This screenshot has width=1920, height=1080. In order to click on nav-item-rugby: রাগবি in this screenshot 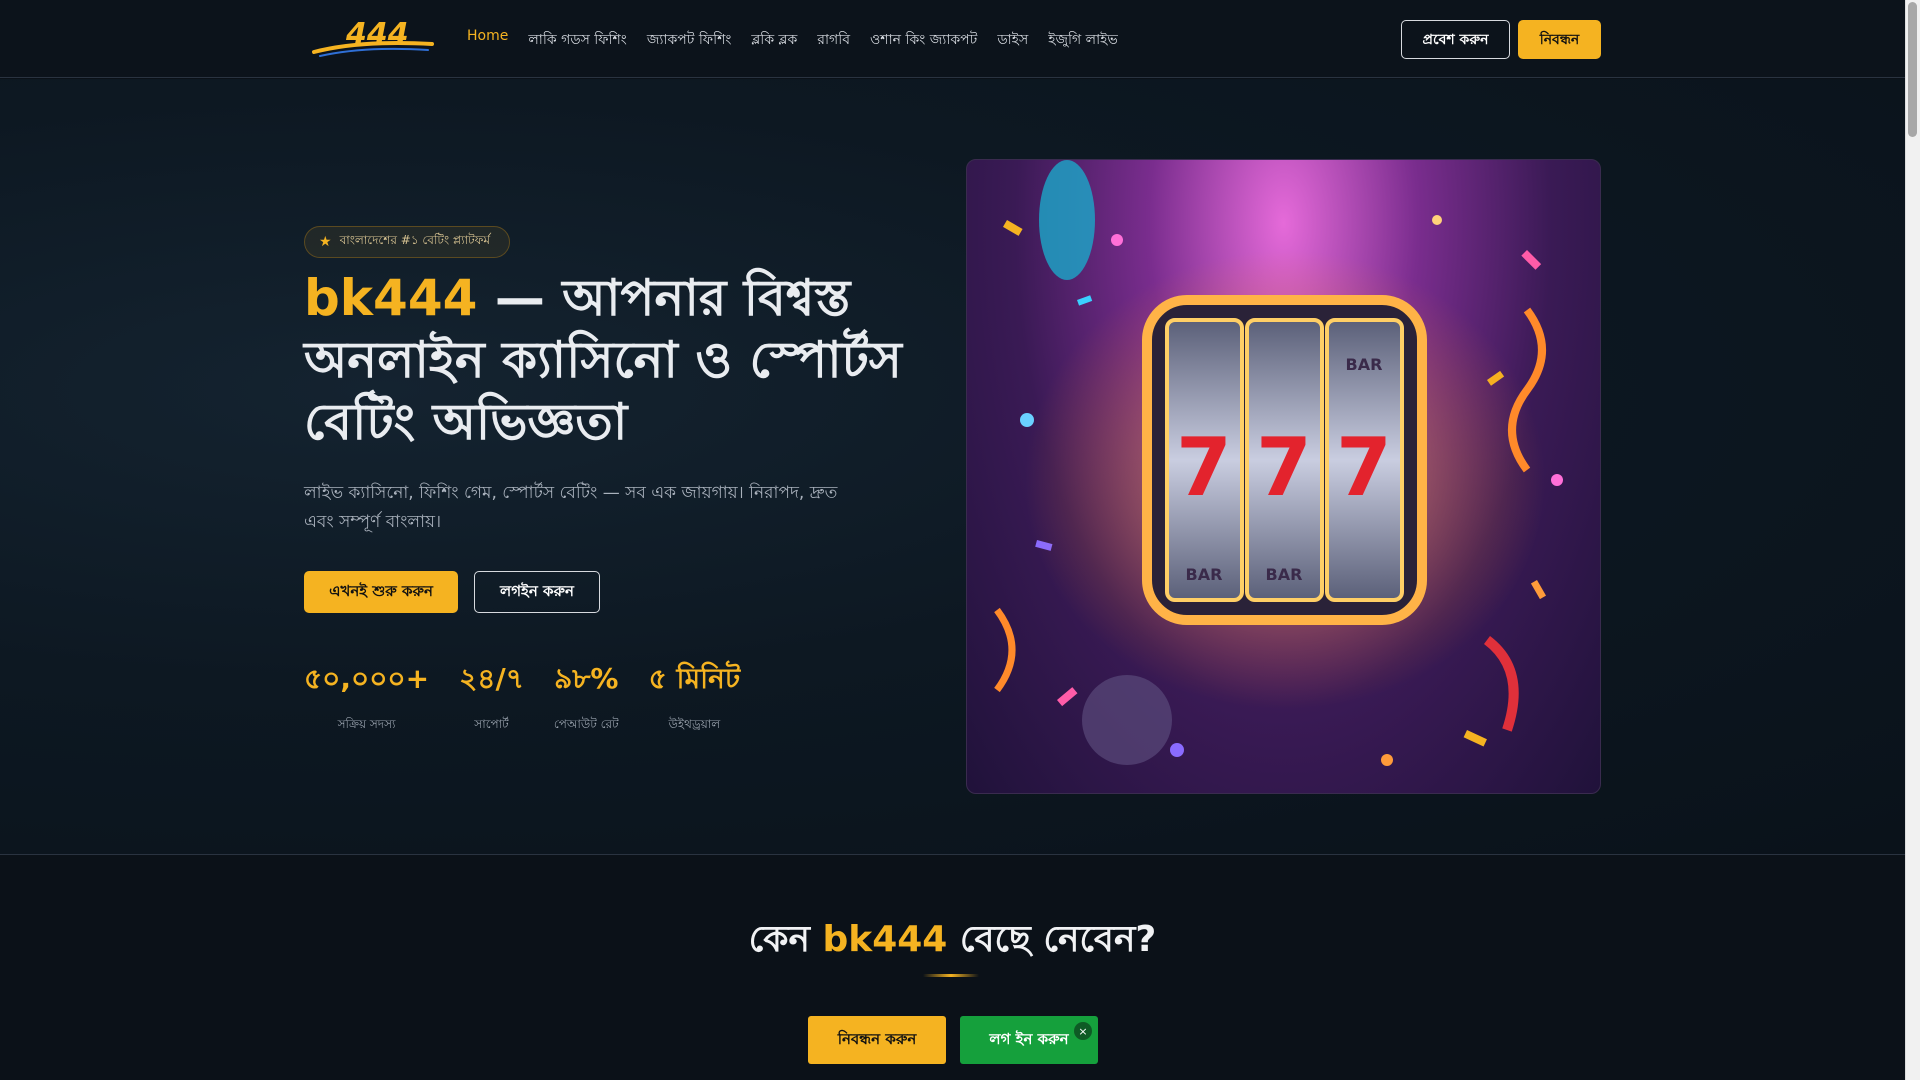, I will do `click(833, 40)`.